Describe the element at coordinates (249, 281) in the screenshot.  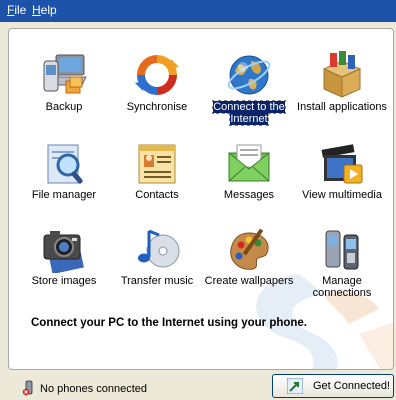
I see `tile-create-wallpapers-label: Create wallpapers` at that location.